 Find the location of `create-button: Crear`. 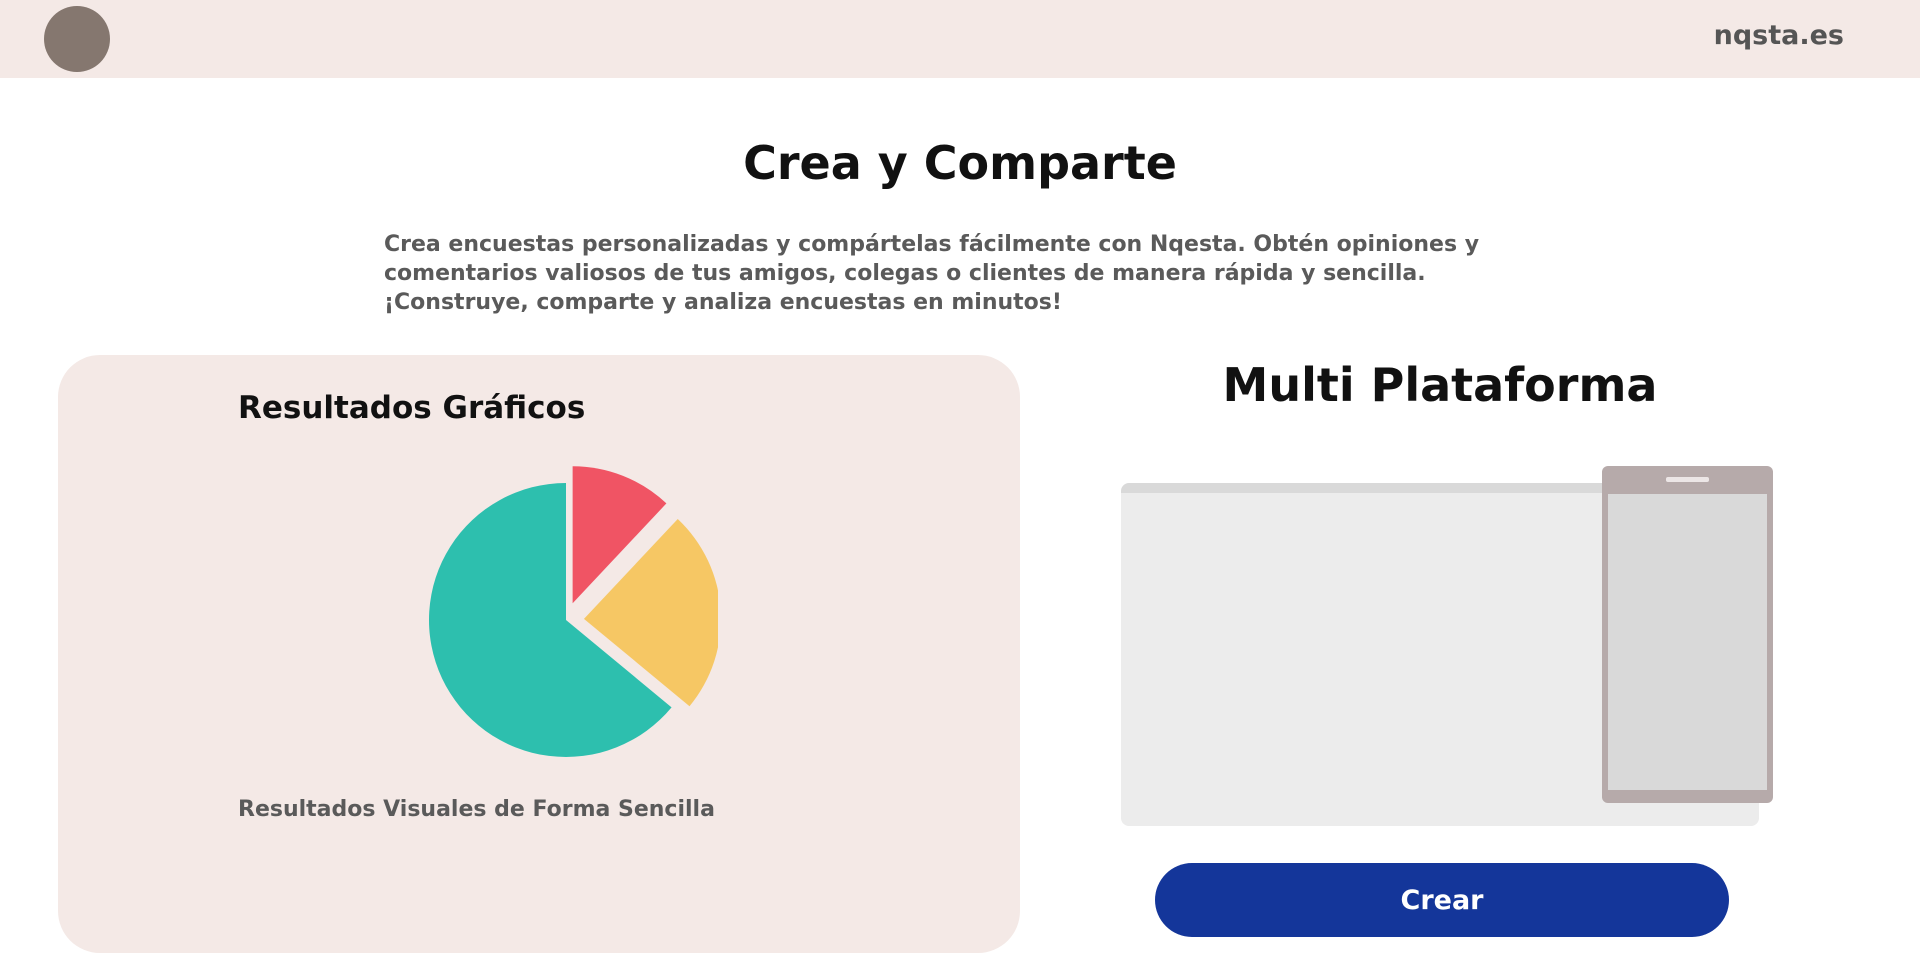

create-button: Crear is located at coordinates (1442, 900).